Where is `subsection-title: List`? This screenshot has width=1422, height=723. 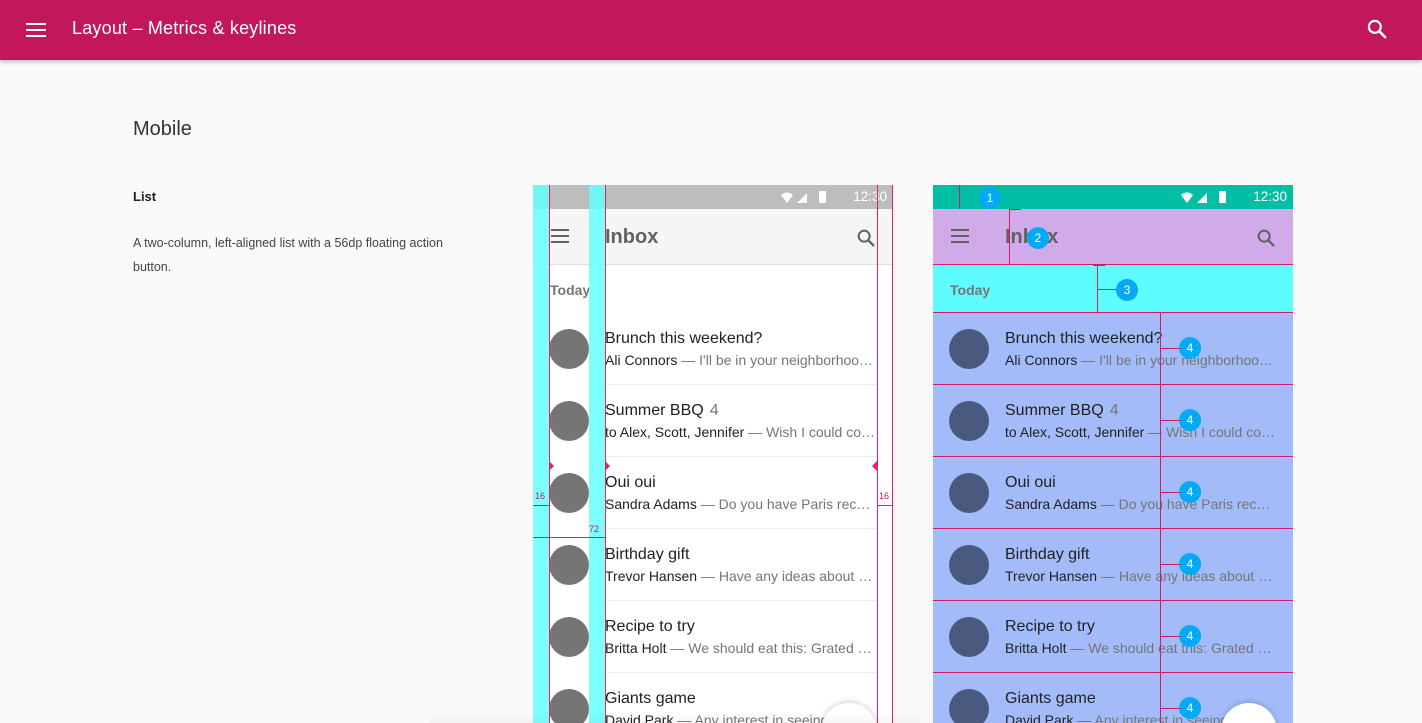
subsection-title: List is located at coordinates (145, 196).